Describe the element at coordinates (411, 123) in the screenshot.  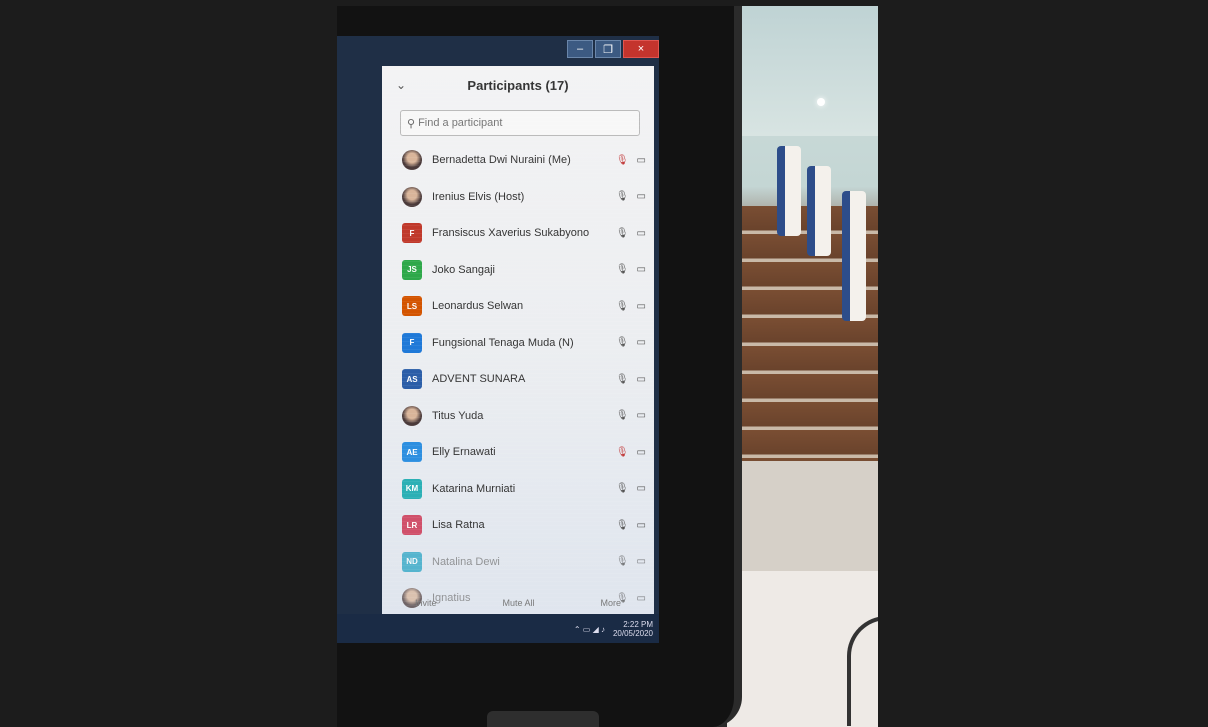
I see `search-icon: ⚲` at that location.